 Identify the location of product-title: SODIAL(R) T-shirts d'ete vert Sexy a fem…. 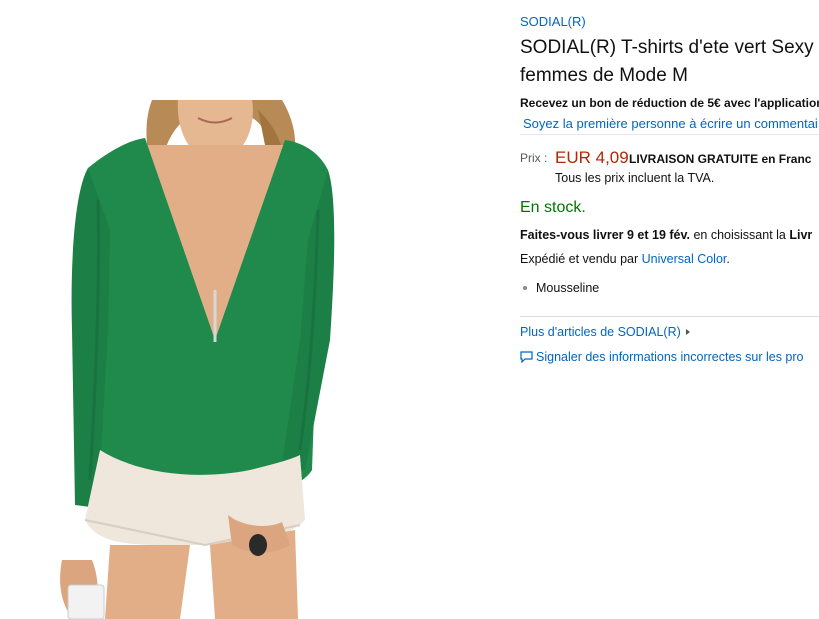
(669, 62).